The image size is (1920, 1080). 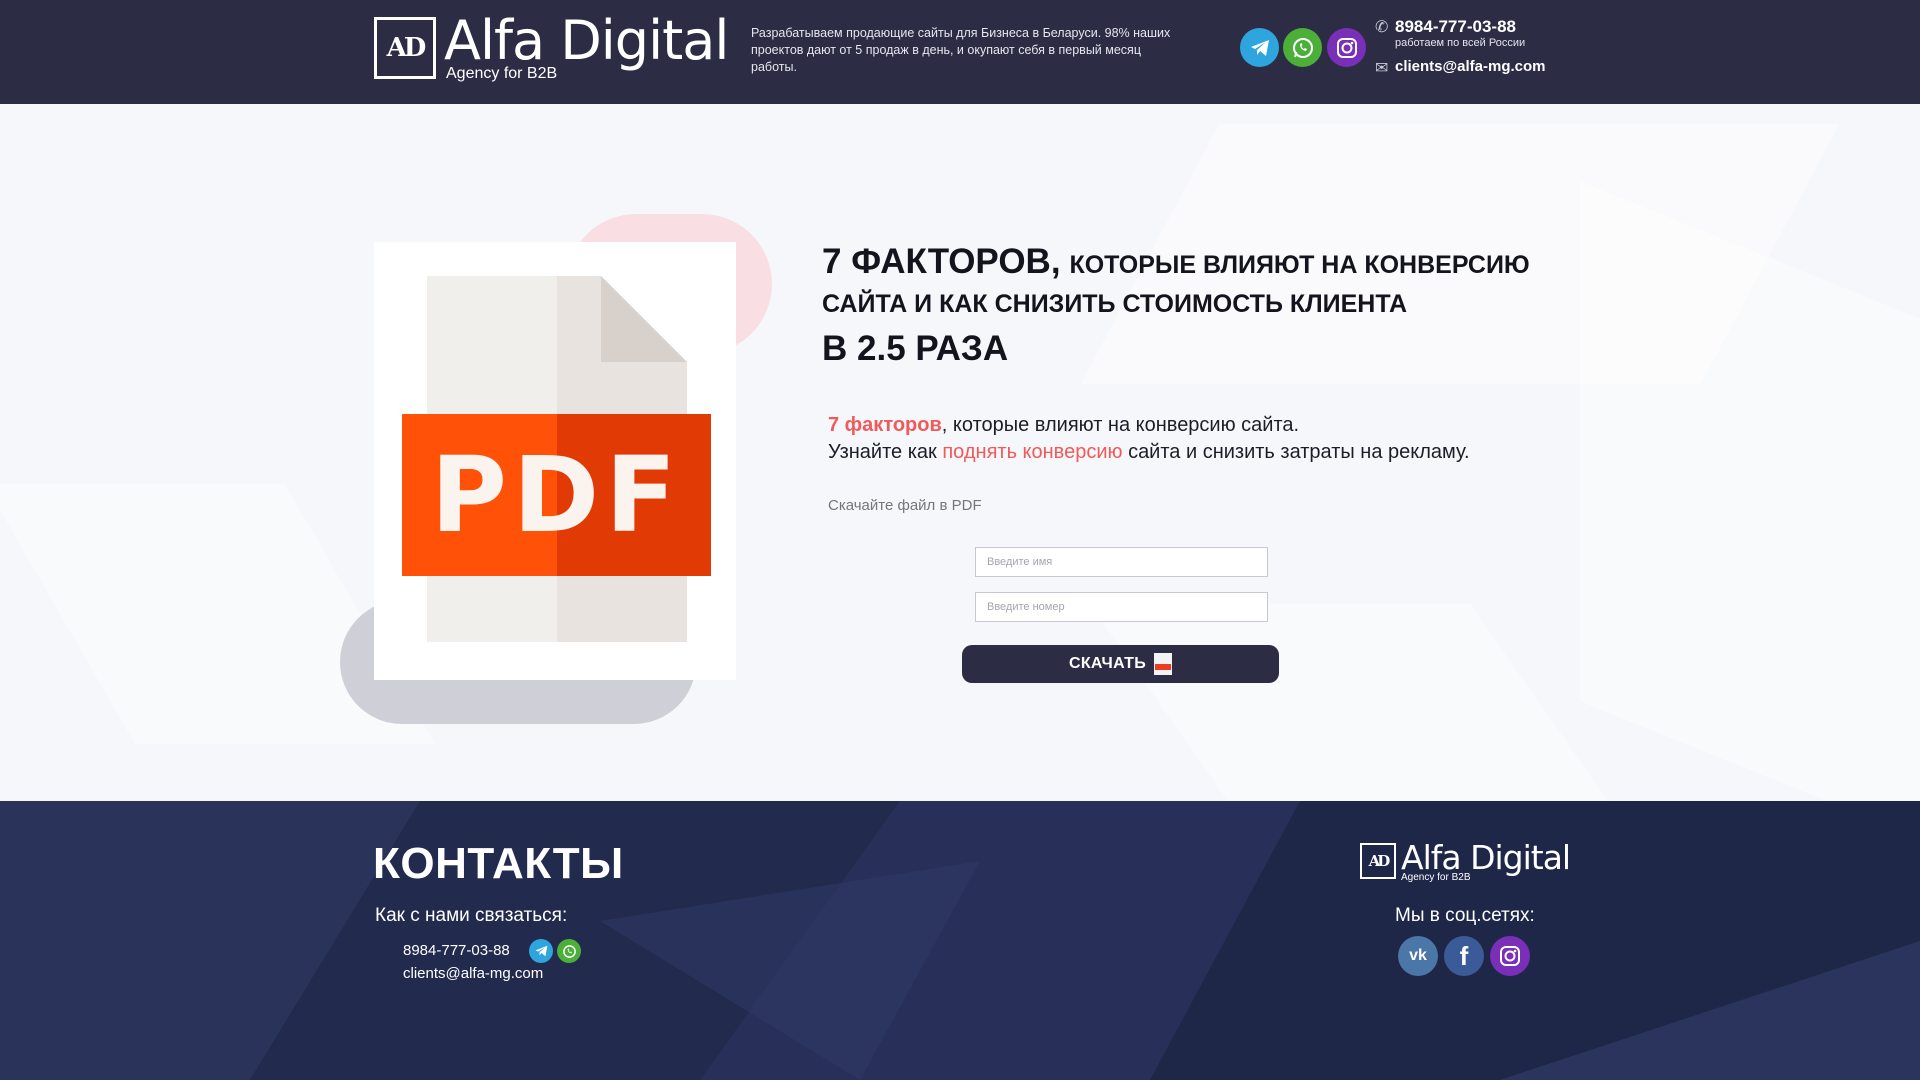 I want to click on pdf-badge: PDF, so click(x=556, y=495).